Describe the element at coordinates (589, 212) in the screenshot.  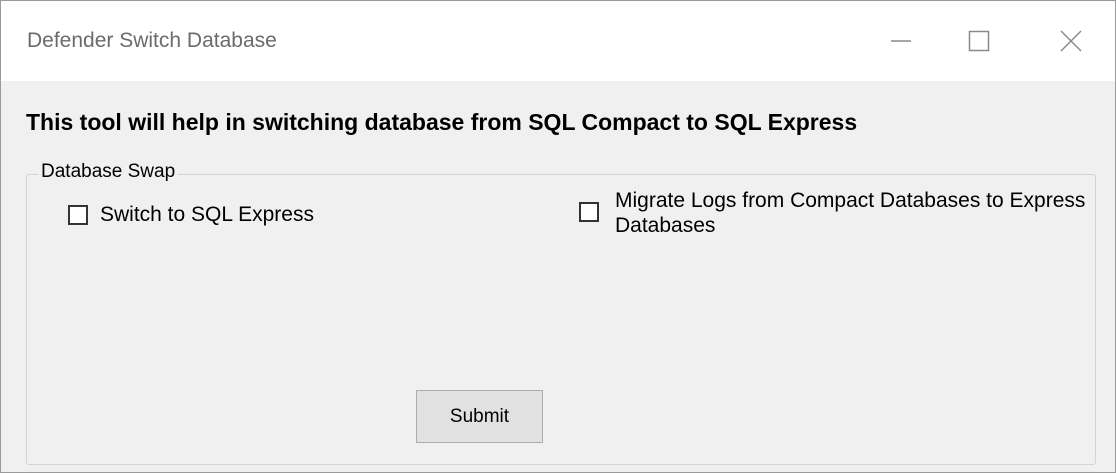
I see `migrate-logs-checkbox` at that location.